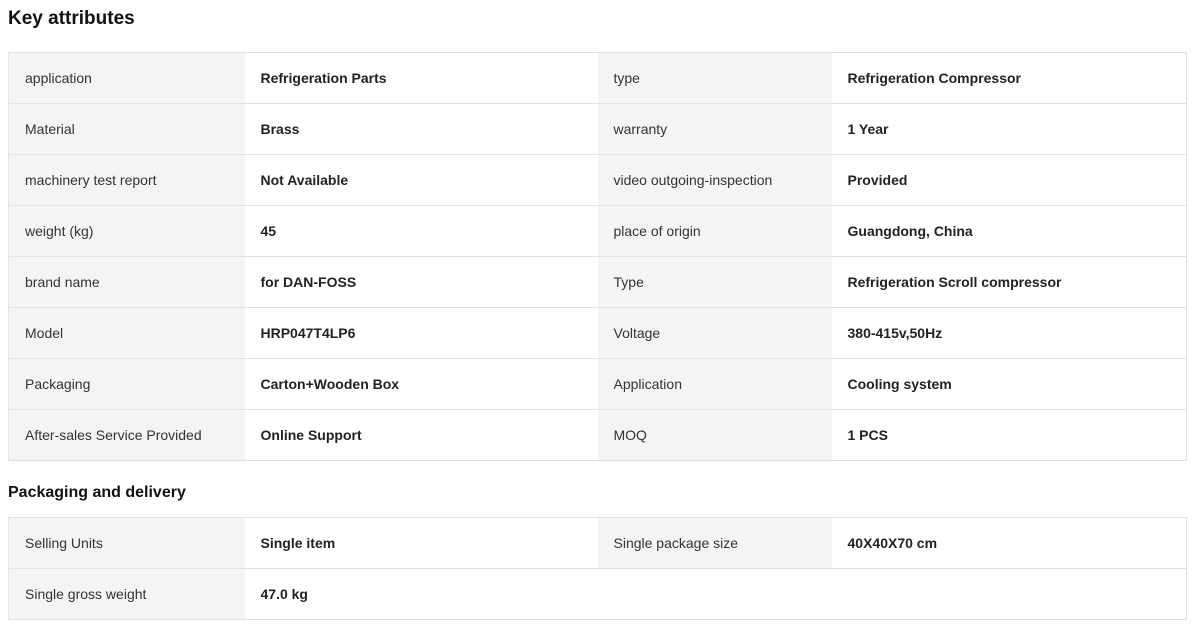 This screenshot has height=628, width=1193. What do you see at coordinates (421, 435) in the screenshot?
I see `attribute-value: Online Support` at bounding box center [421, 435].